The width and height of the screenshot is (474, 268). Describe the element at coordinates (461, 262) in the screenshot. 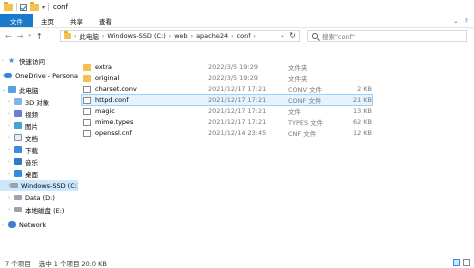

I see `view-switcher` at that location.